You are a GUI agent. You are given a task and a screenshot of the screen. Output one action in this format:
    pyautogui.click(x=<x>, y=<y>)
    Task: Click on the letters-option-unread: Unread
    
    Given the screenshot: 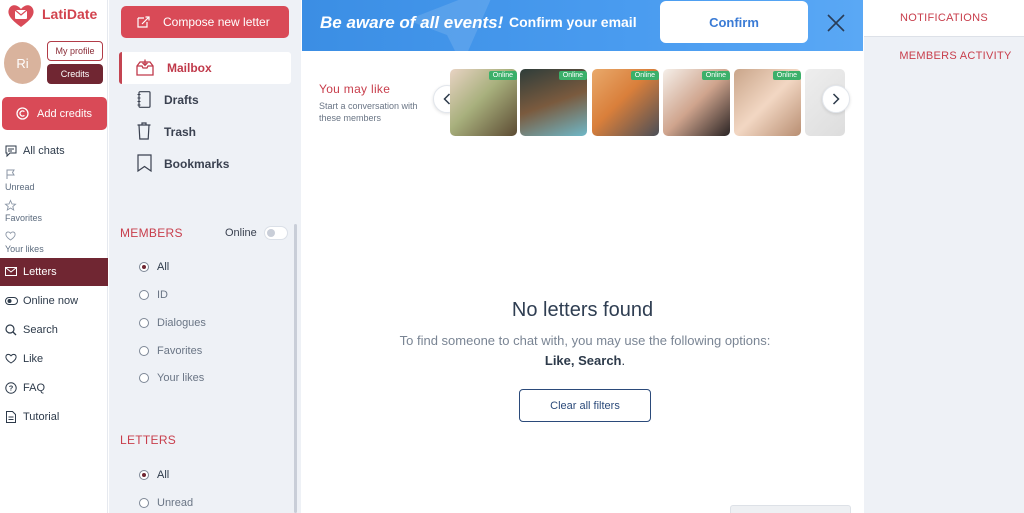 What is the action you would take?
    pyautogui.click(x=166, y=503)
    